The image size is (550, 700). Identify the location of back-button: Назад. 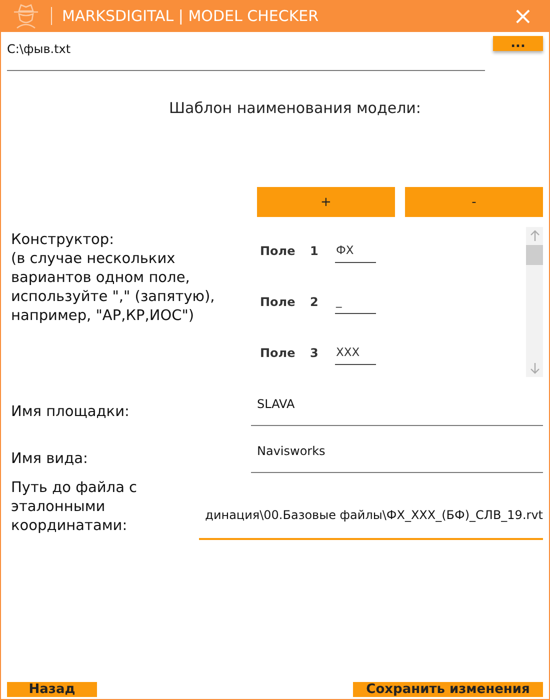
(52, 689).